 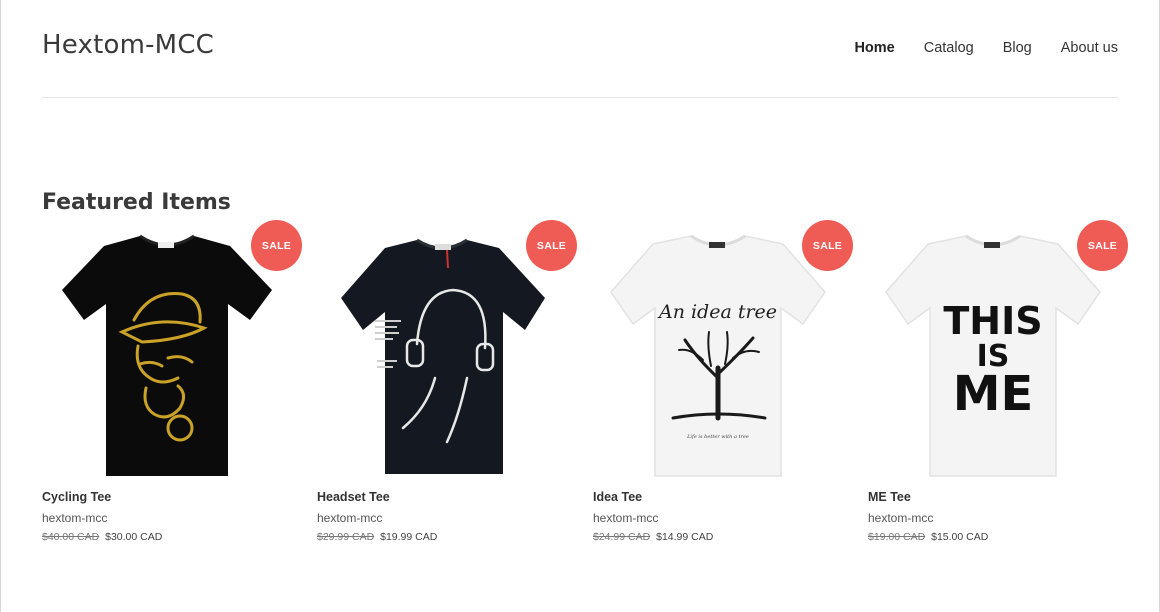 I want to click on product-image: THIS IS ME, so click(x=993, y=355).